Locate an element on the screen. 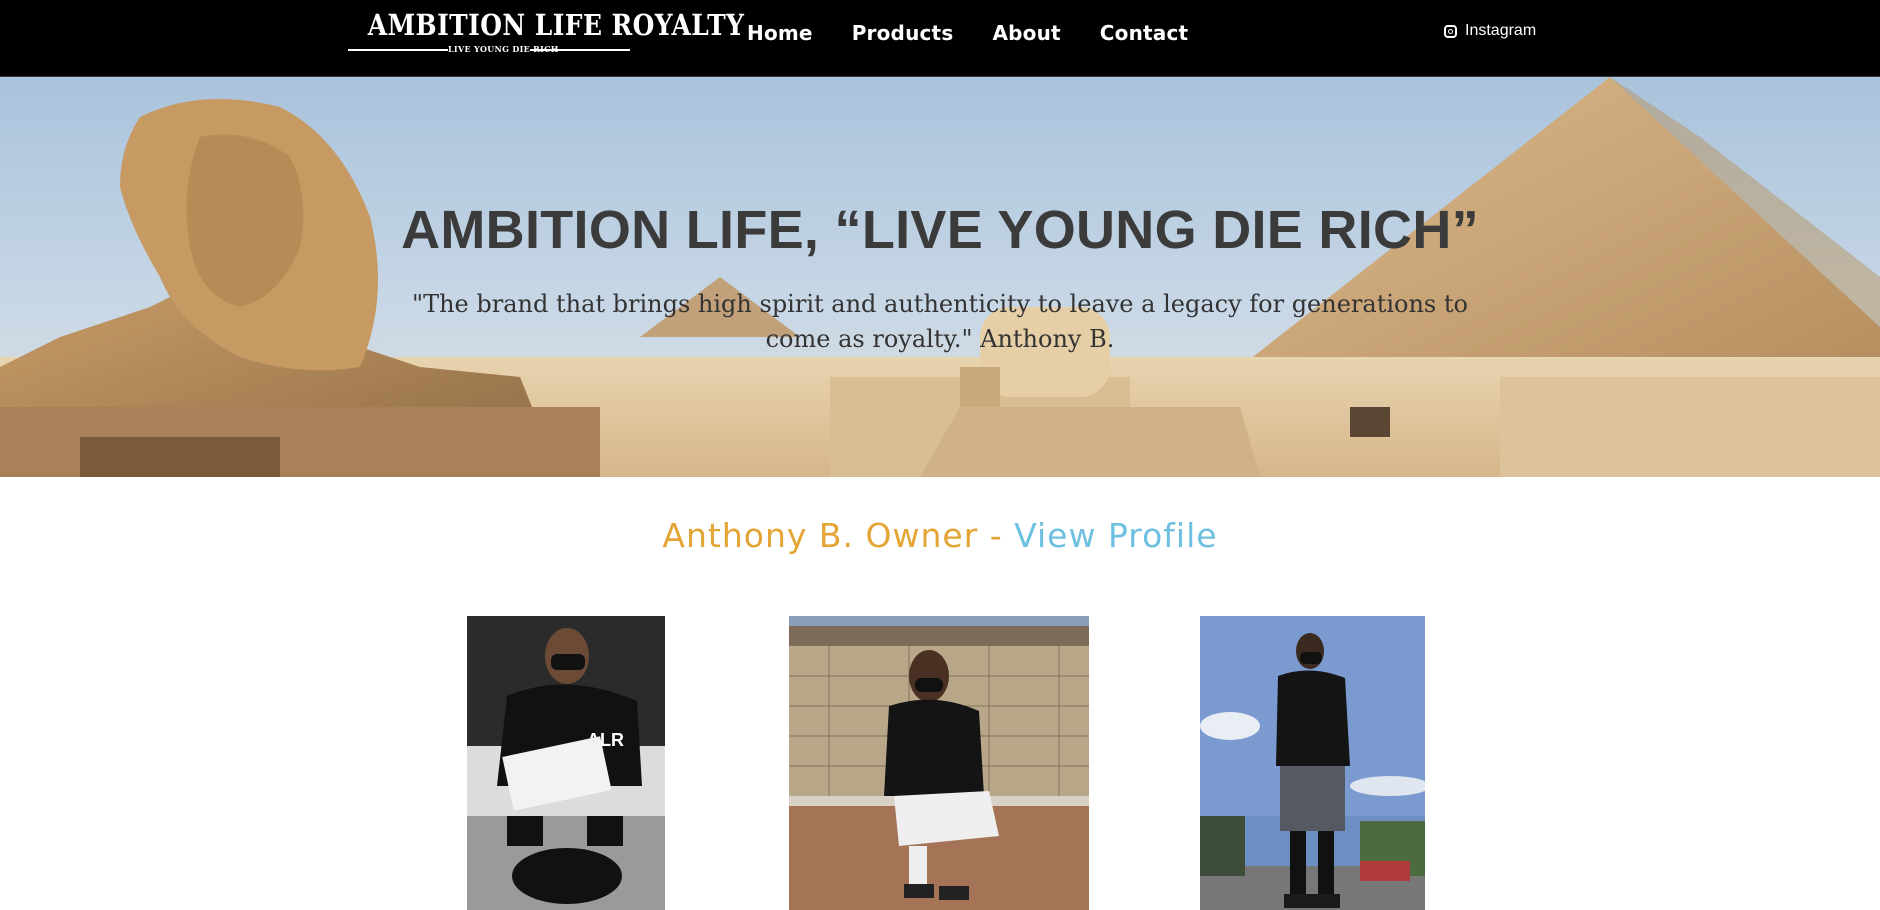  photo-crouching-with-bag: ALR is located at coordinates (566, 763).